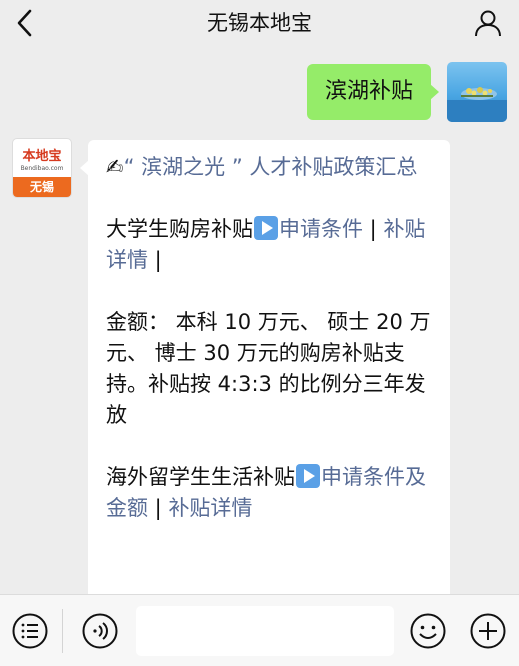 Image resolution: width=519 pixels, height=666 pixels. I want to click on overseas-detail-link: 补贴详情, so click(210, 508).